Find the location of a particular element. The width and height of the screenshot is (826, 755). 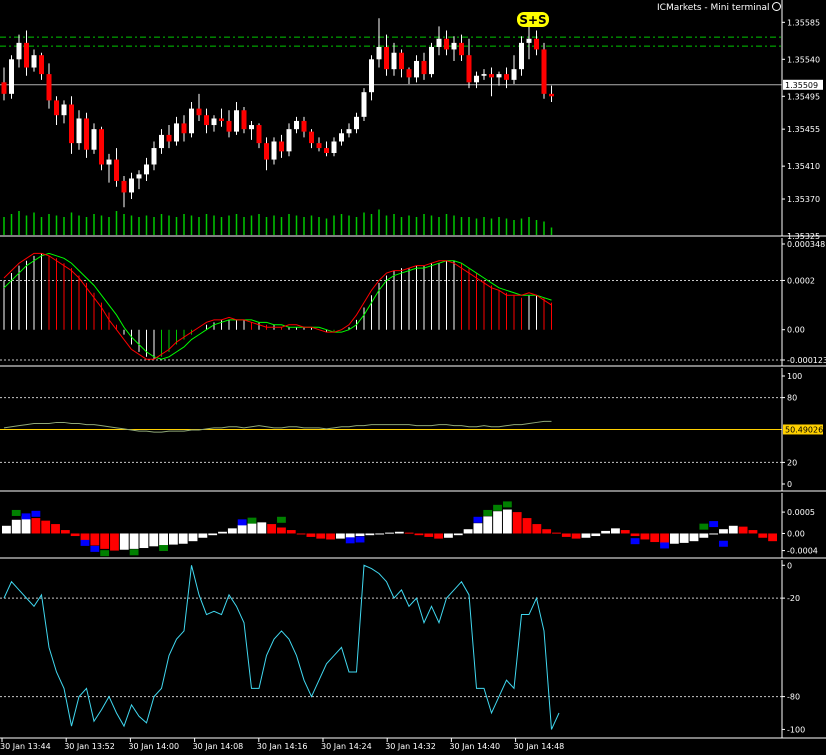

rsi-value-label: 50.49026 is located at coordinates (804, 429).